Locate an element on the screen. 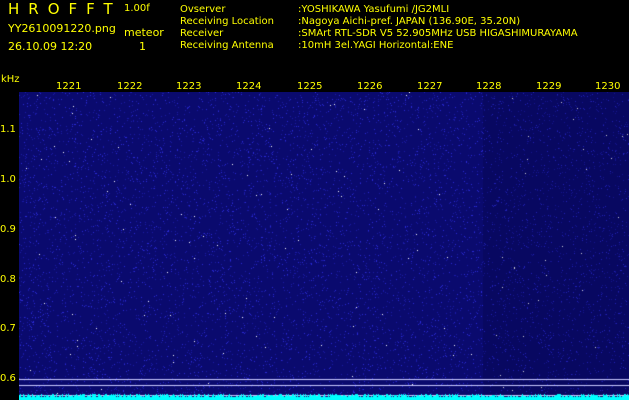  info-value: :YOSHIKAWA Yasufumi /JG2MLI is located at coordinates (374, 9).